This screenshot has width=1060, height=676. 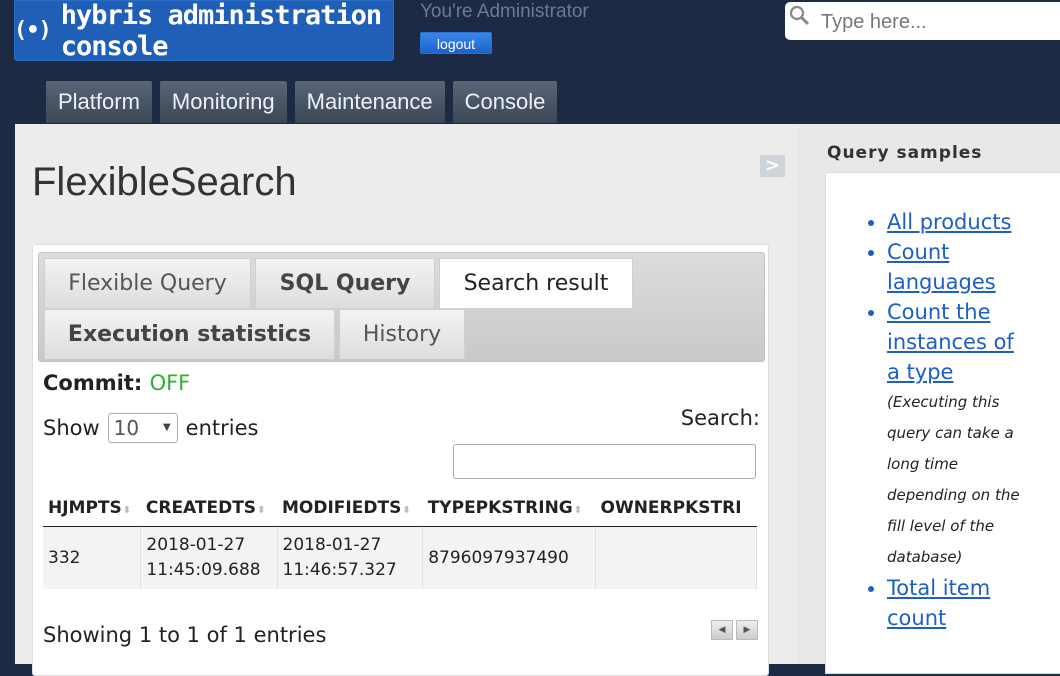 What do you see at coordinates (604, 461) in the screenshot?
I see `table-search-input` at bounding box center [604, 461].